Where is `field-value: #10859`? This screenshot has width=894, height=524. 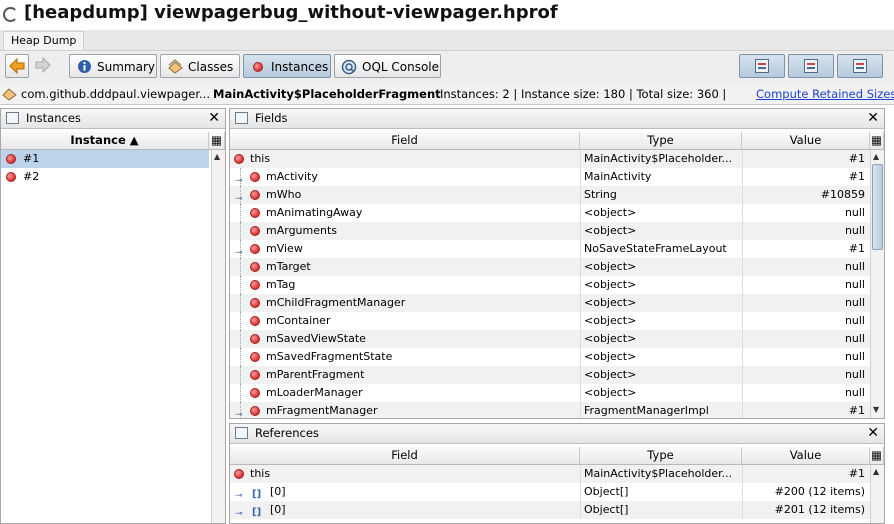
field-value: #10859 is located at coordinates (842, 194).